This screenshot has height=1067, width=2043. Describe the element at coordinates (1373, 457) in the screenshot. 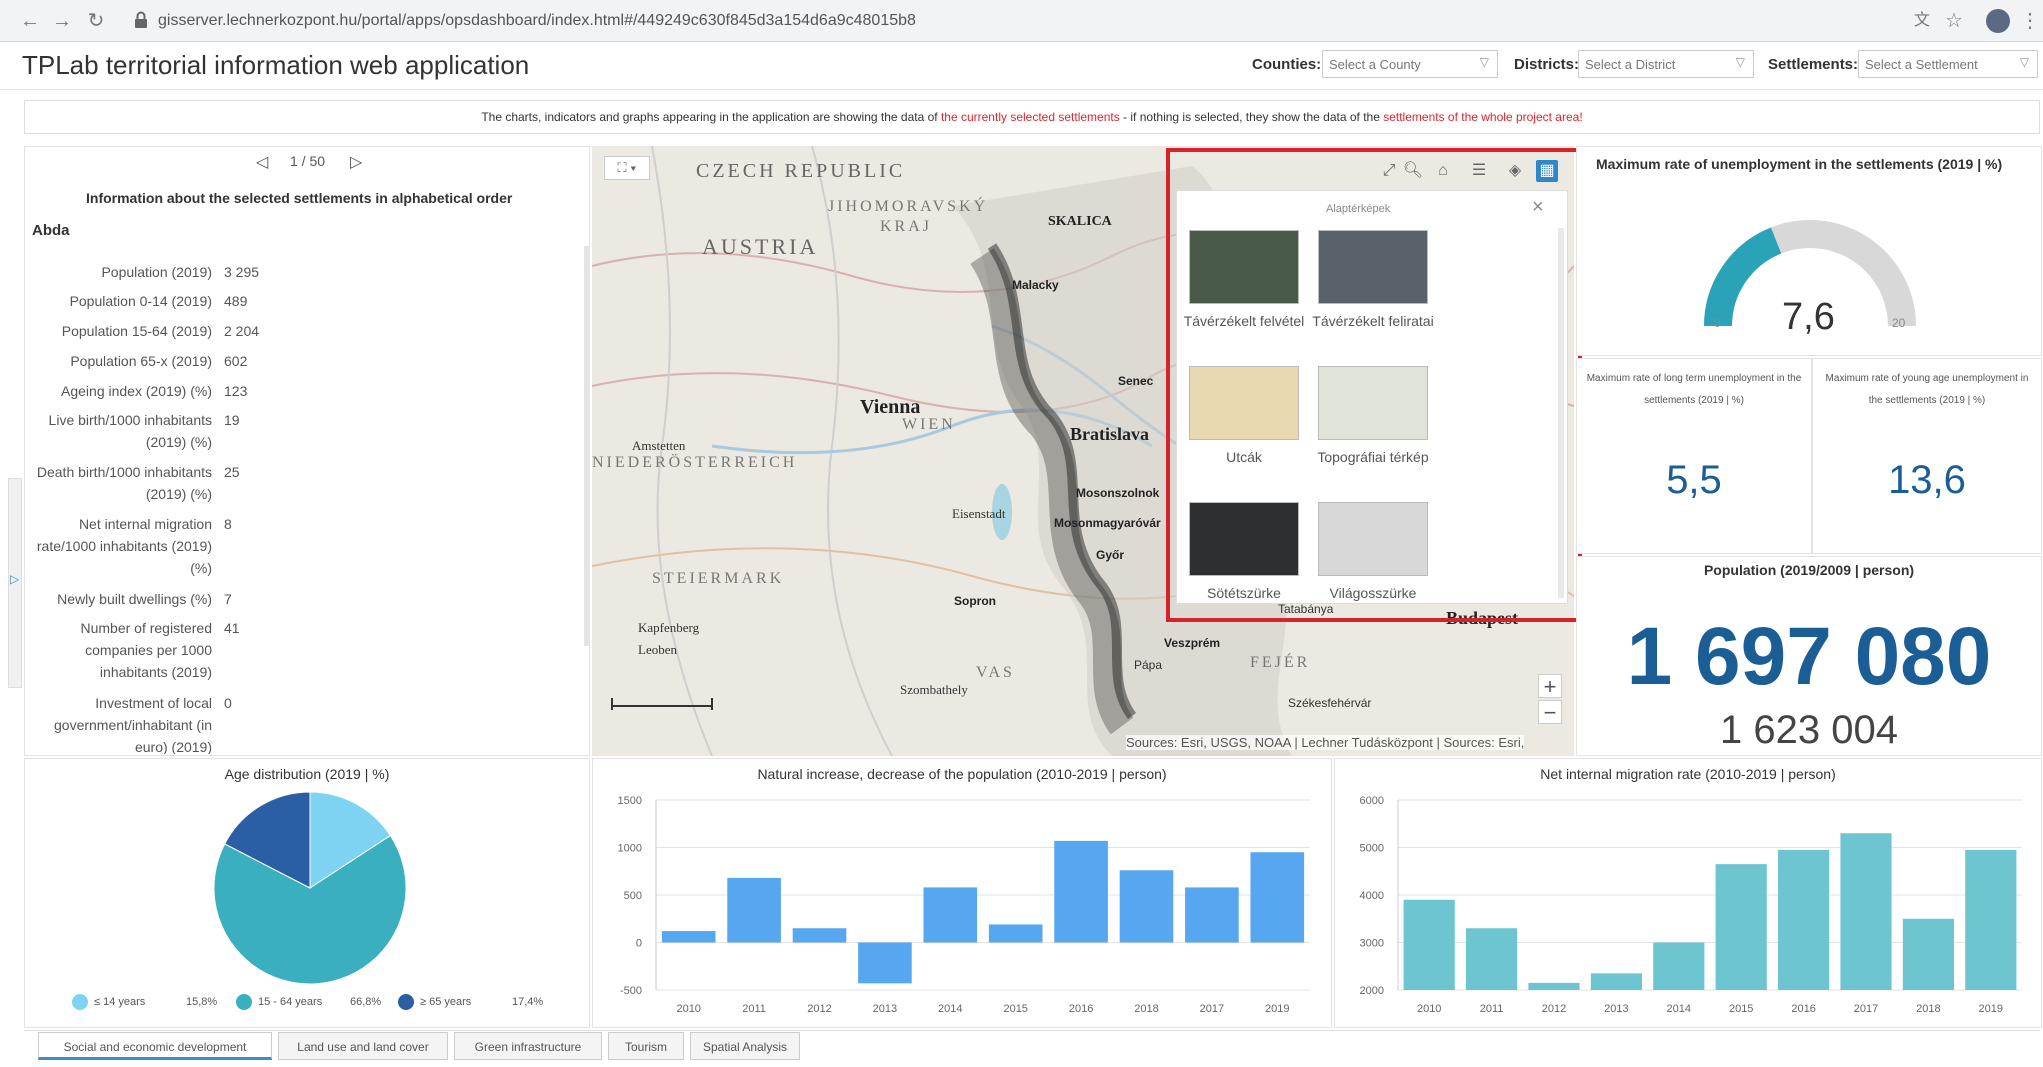

I see `basemap-label: Topográfiai térkép` at that location.